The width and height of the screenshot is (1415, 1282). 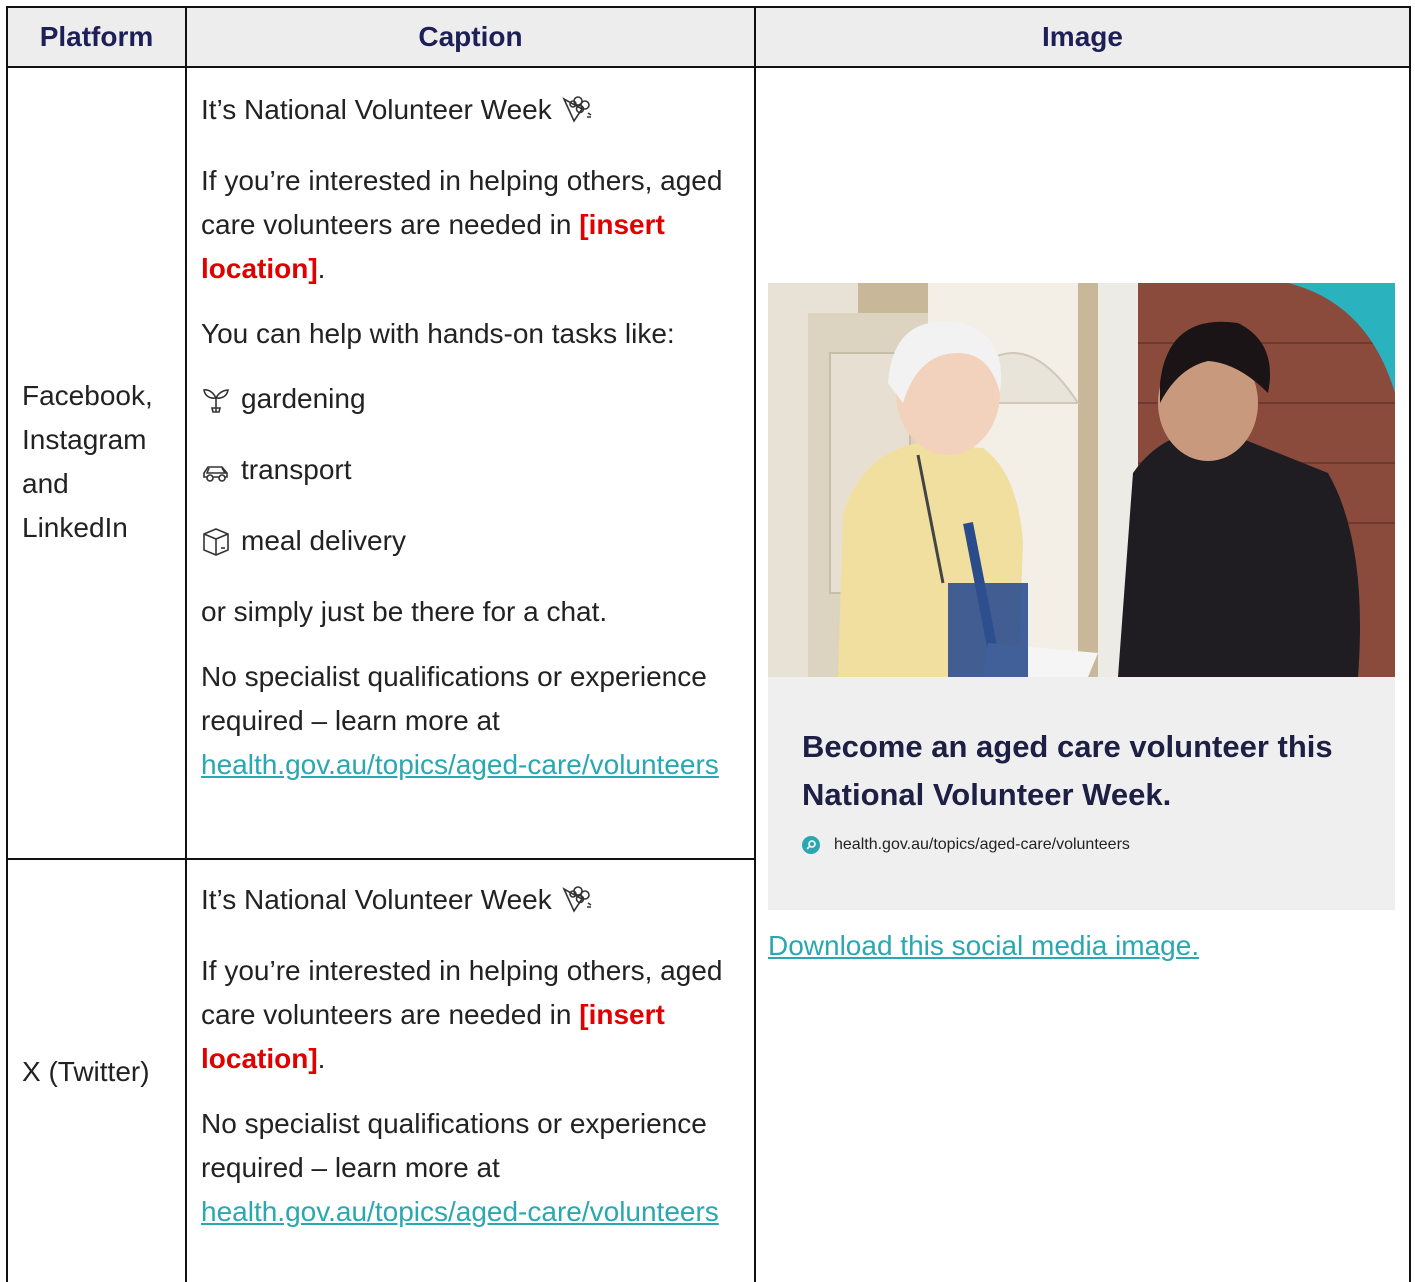 I want to click on search-icon, so click(x=811, y=845).